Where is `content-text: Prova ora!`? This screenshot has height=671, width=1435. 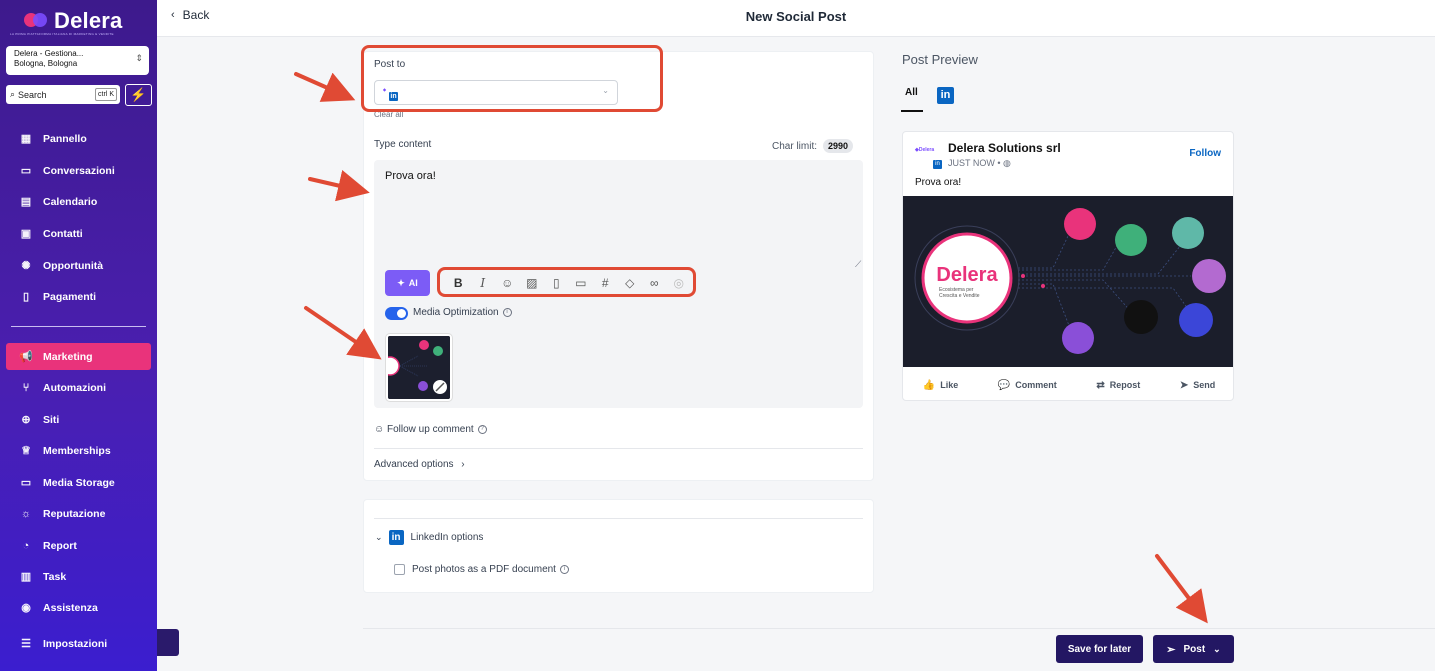 content-text: Prova ora! is located at coordinates (410, 176).